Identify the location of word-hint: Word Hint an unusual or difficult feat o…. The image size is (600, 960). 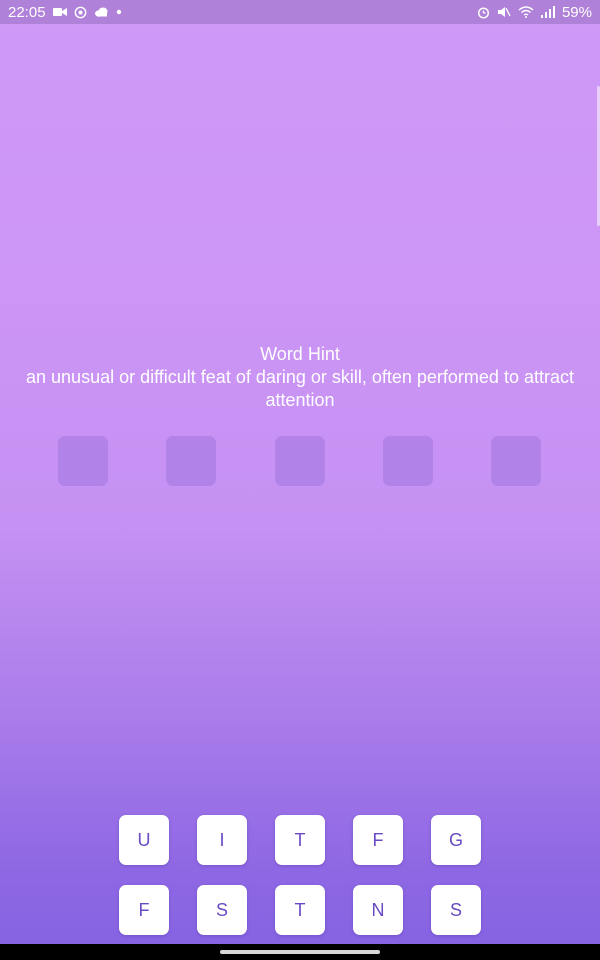
(300, 377).